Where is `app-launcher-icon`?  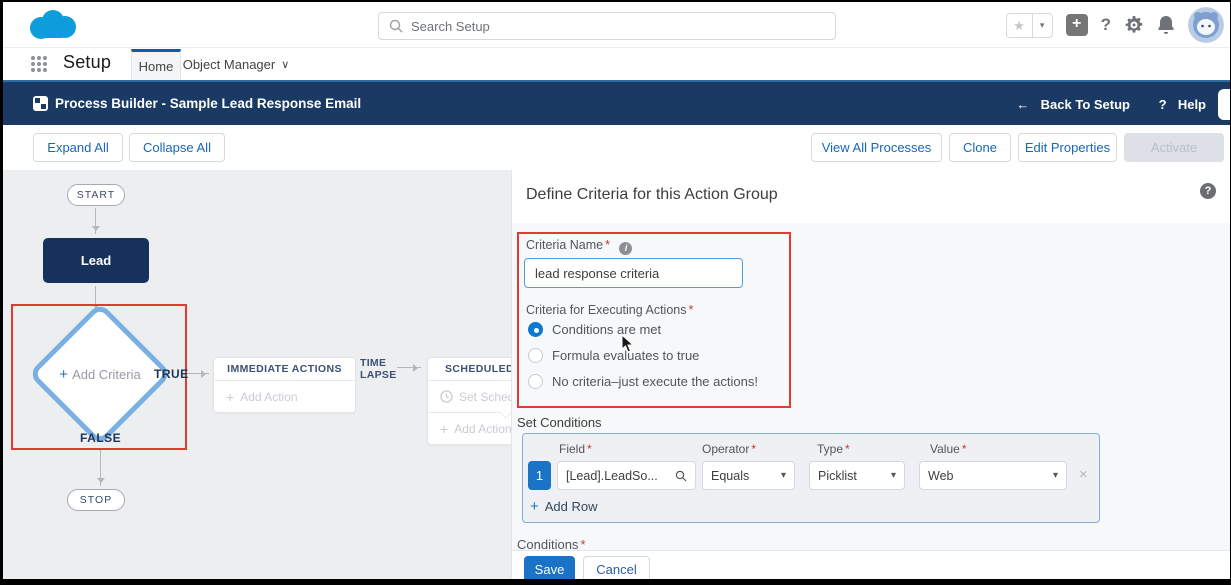
app-launcher-icon is located at coordinates (39, 64).